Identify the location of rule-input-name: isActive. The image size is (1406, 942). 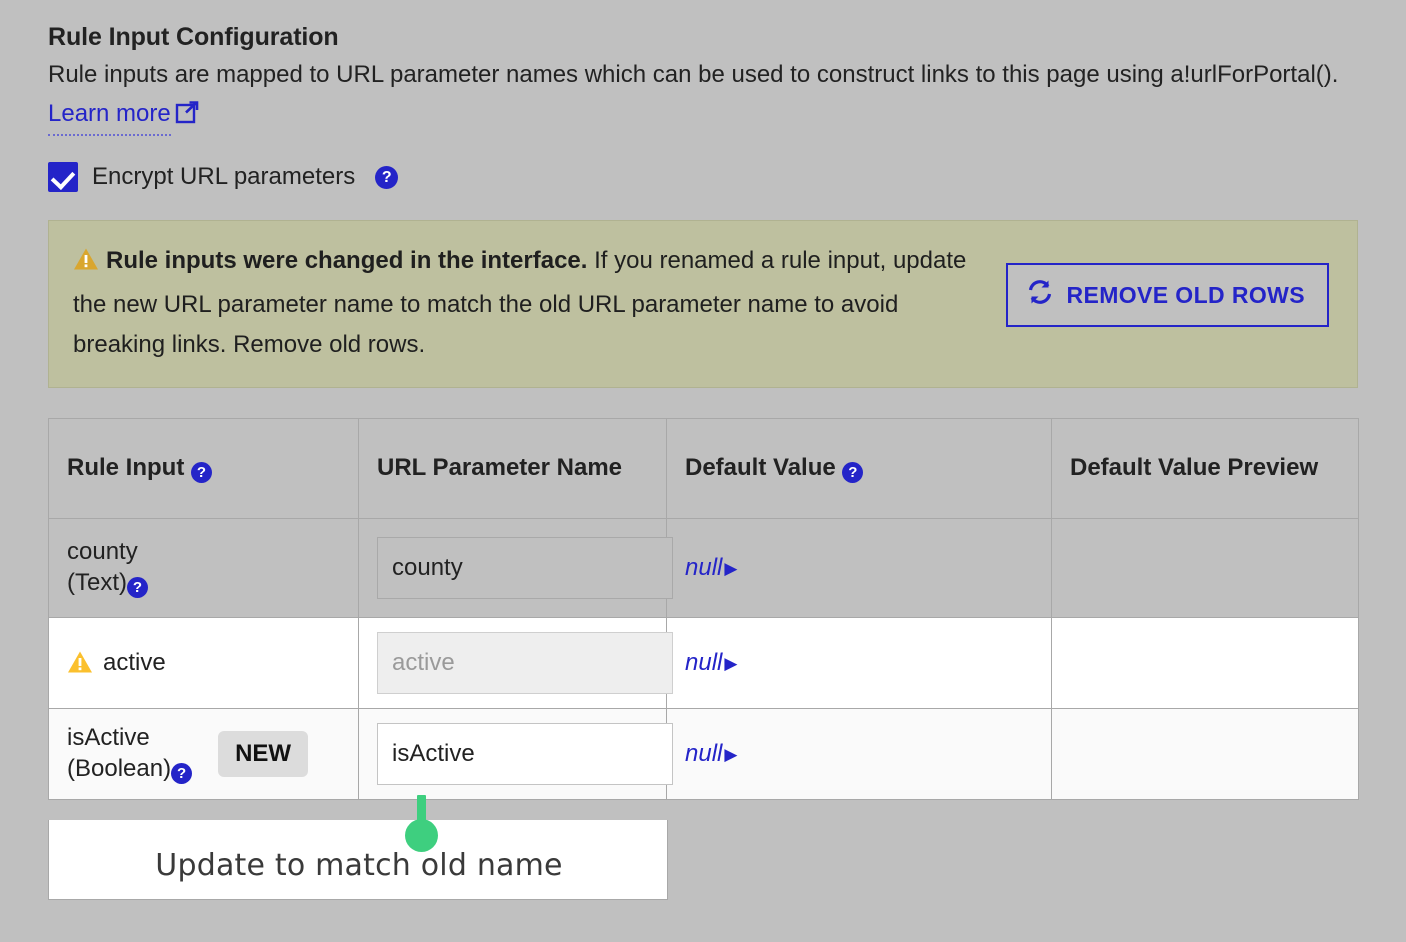
(108, 737).